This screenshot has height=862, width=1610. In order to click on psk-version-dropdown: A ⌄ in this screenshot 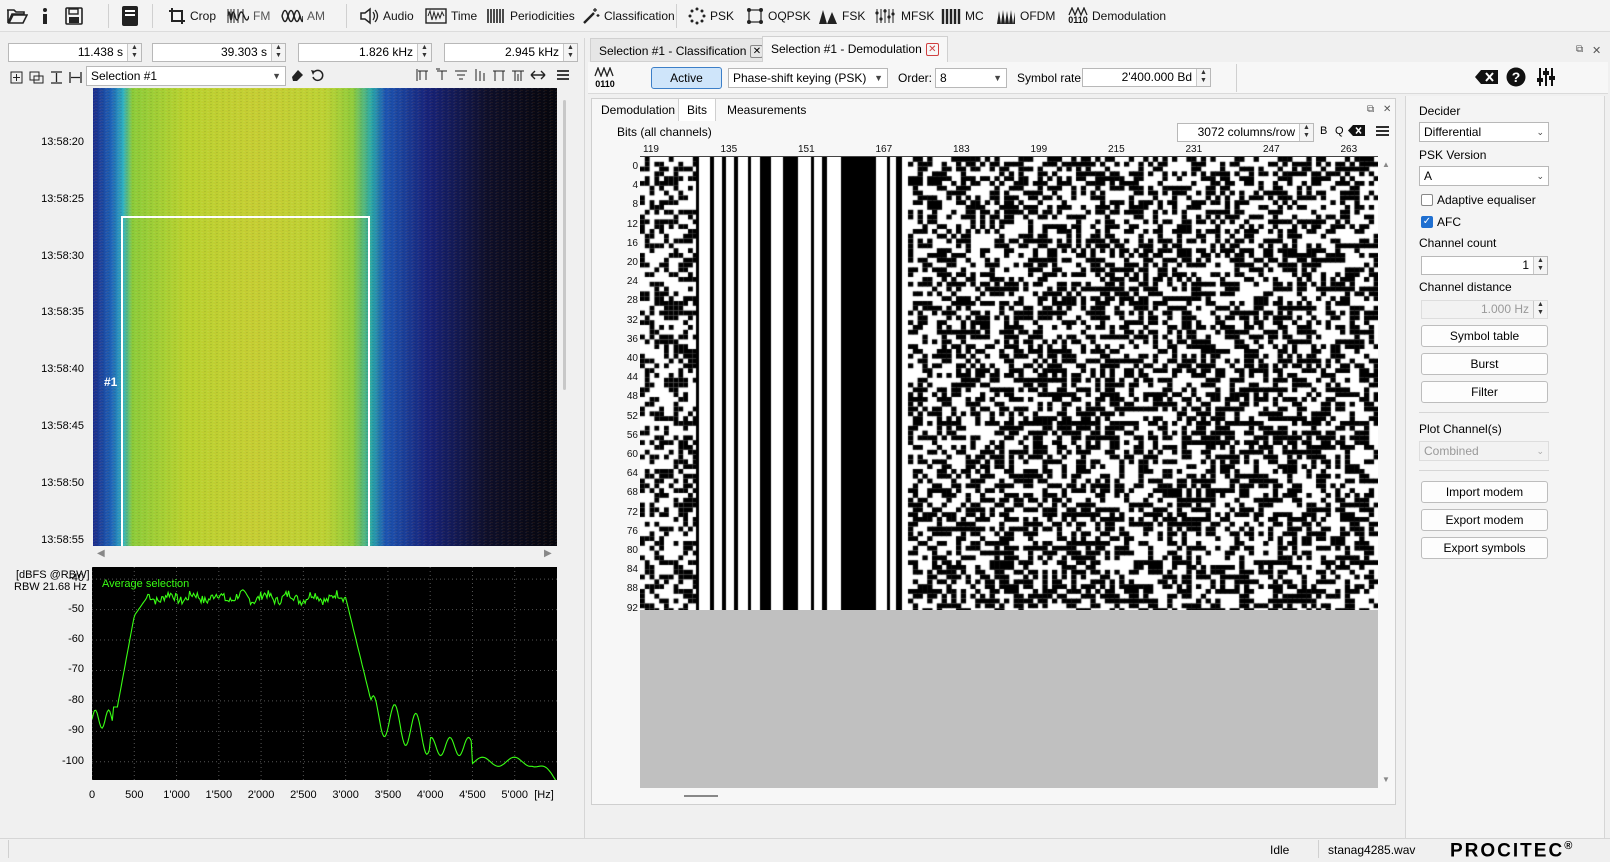, I will do `click(1484, 176)`.